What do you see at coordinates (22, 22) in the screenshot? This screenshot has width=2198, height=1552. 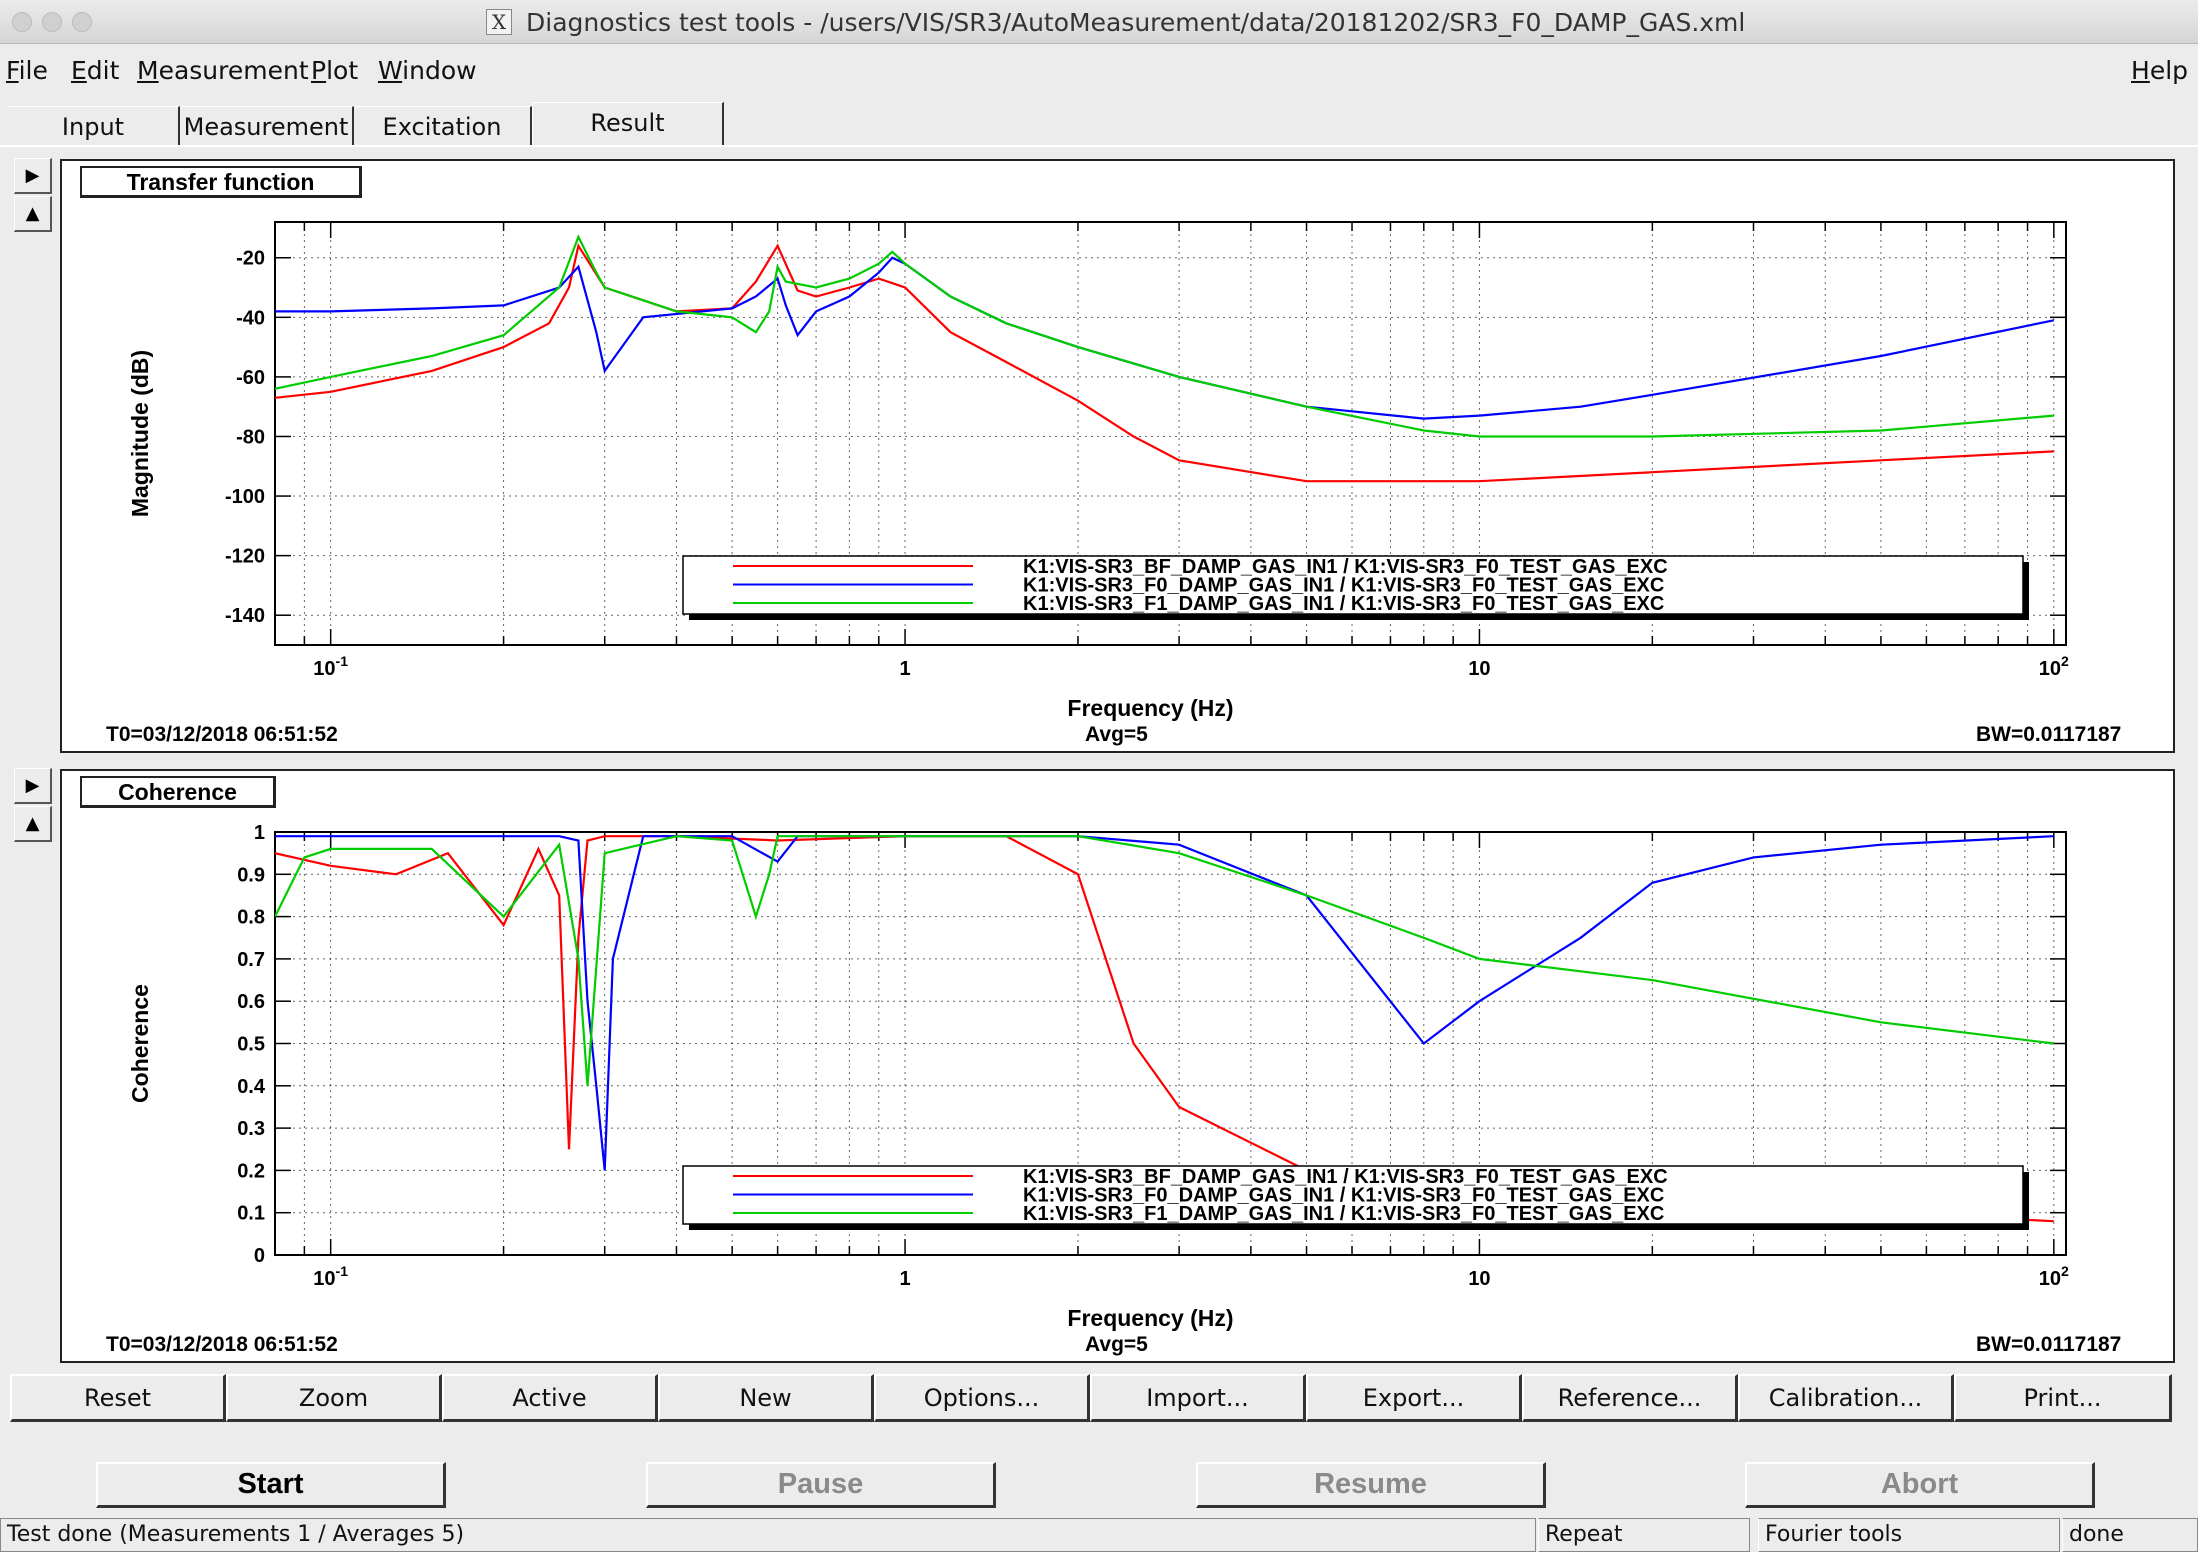 I see `close-window-icon` at bounding box center [22, 22].